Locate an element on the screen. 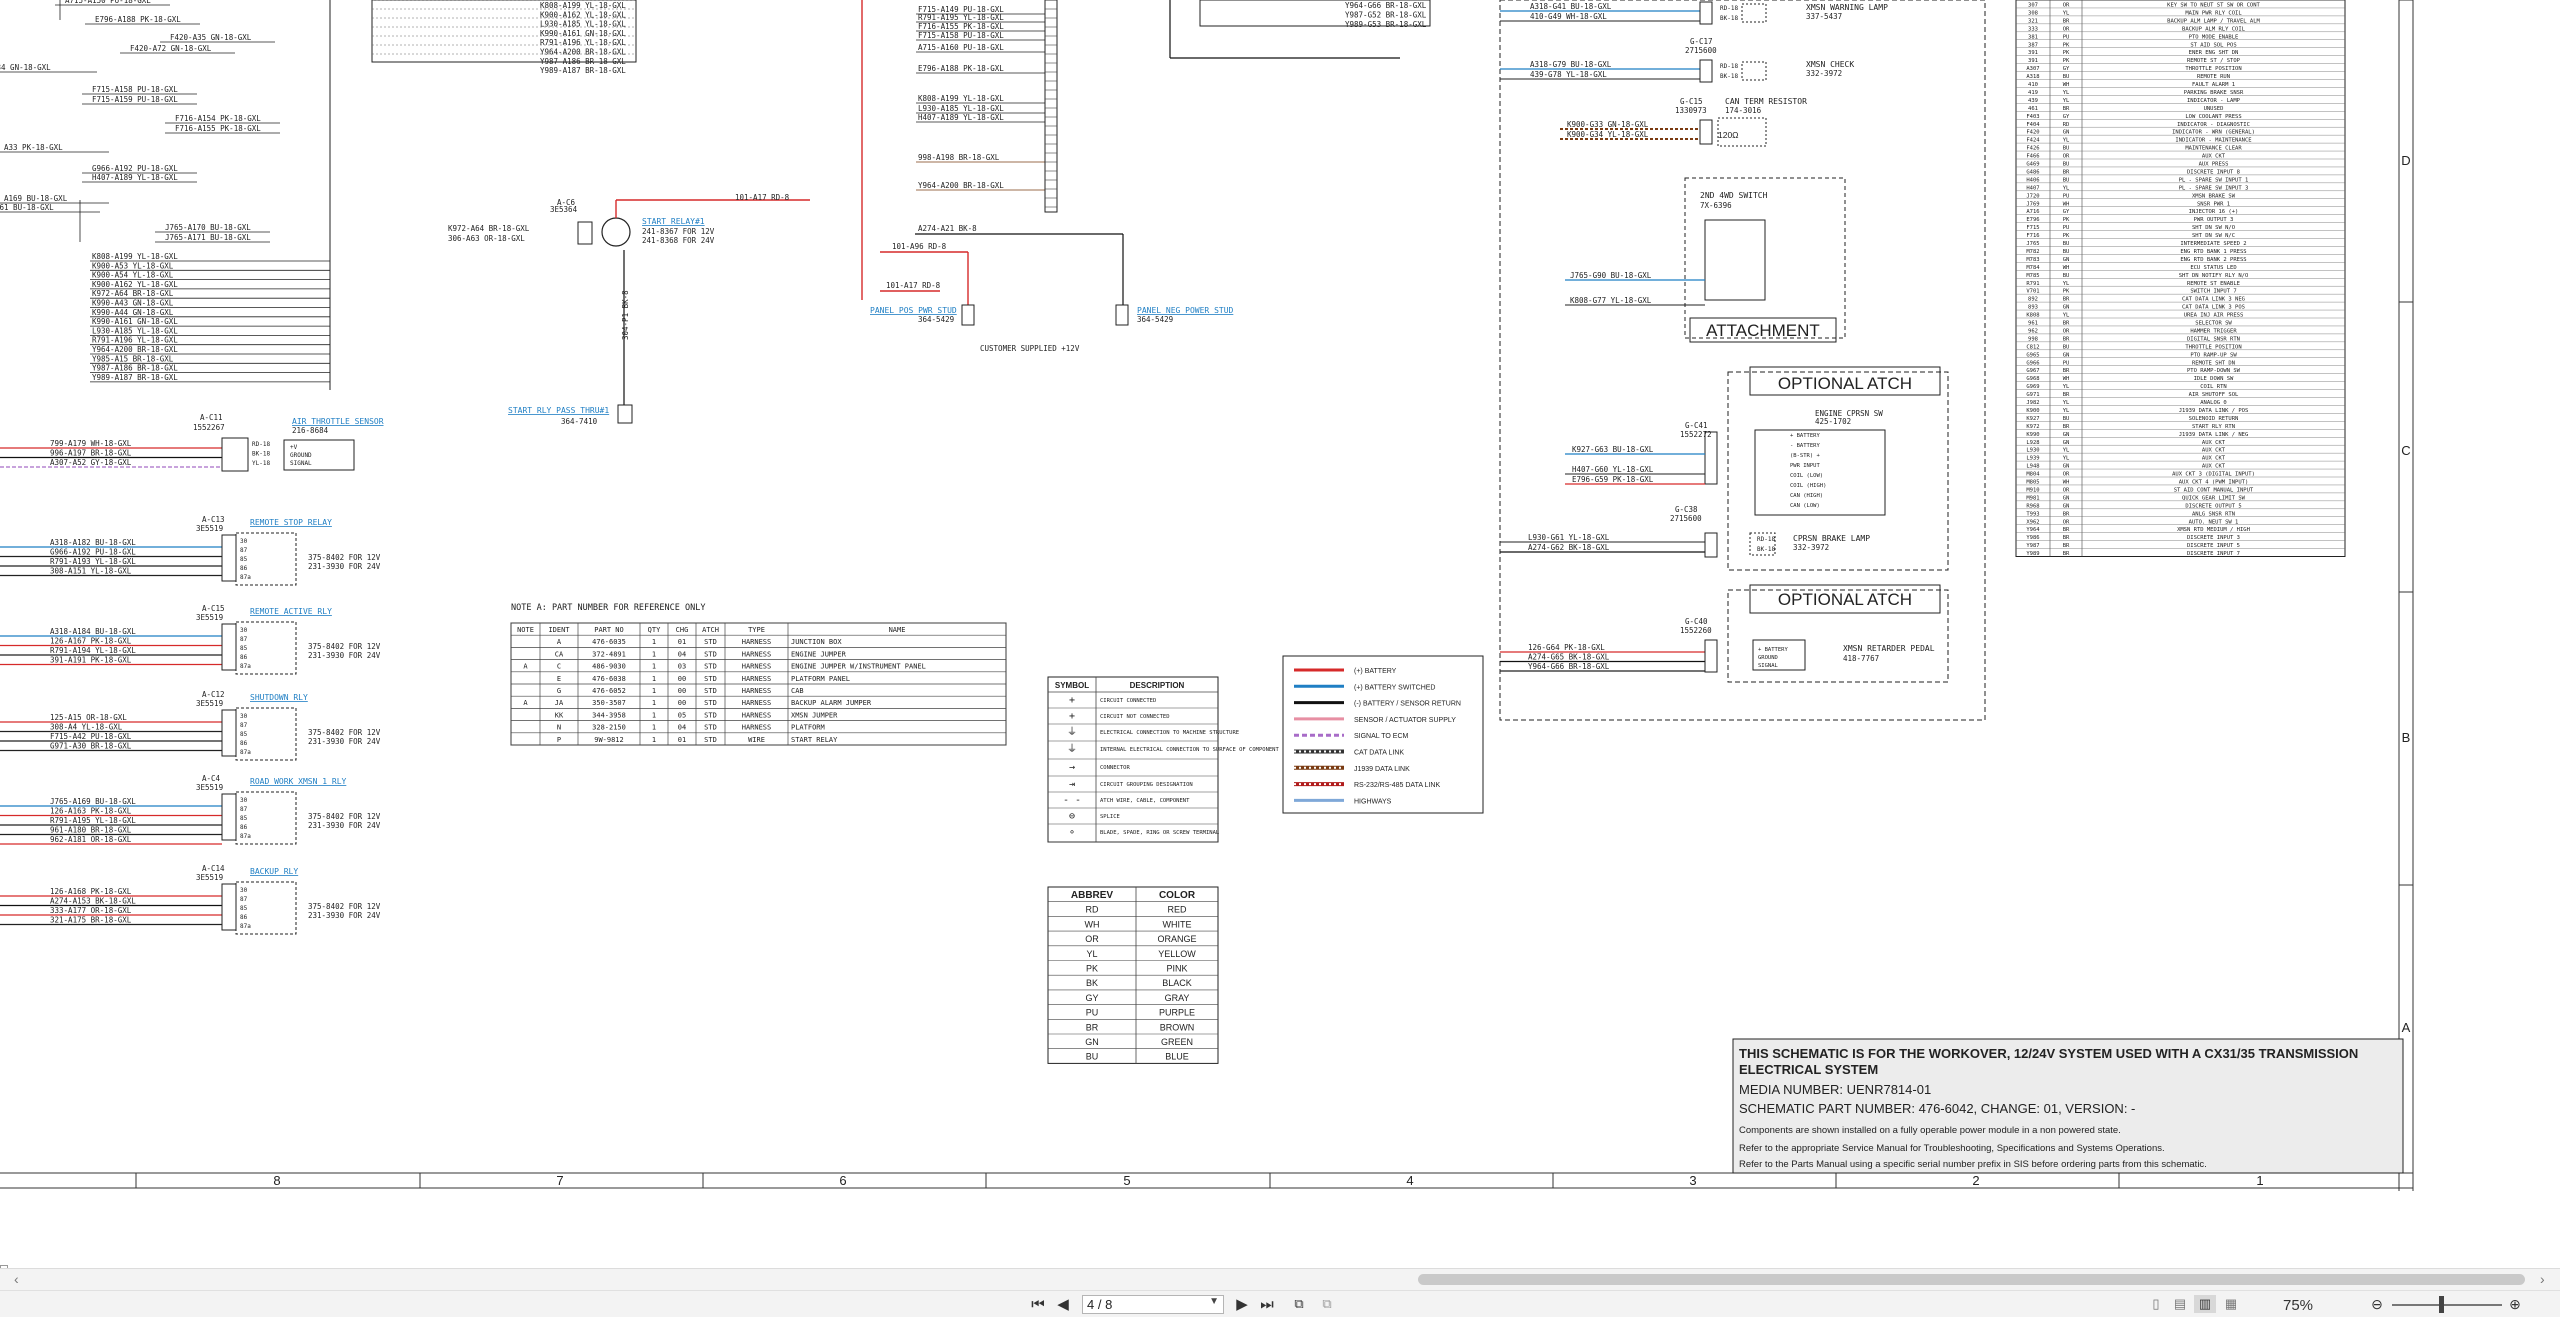 Image resolution: width=2560 pixels, height=1317 pixels. wire-number: M785 is located at coordinates (2032, 276).